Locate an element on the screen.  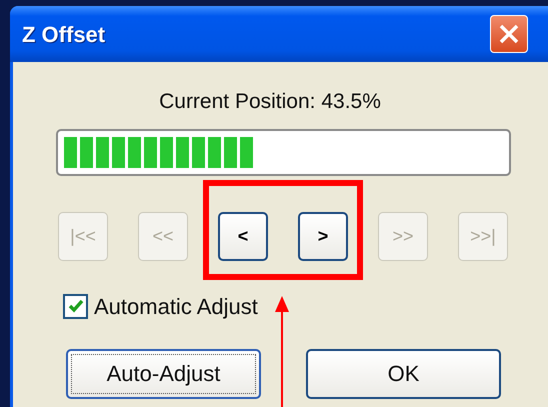
checkmark-icon is located at coordinates (76, 306).